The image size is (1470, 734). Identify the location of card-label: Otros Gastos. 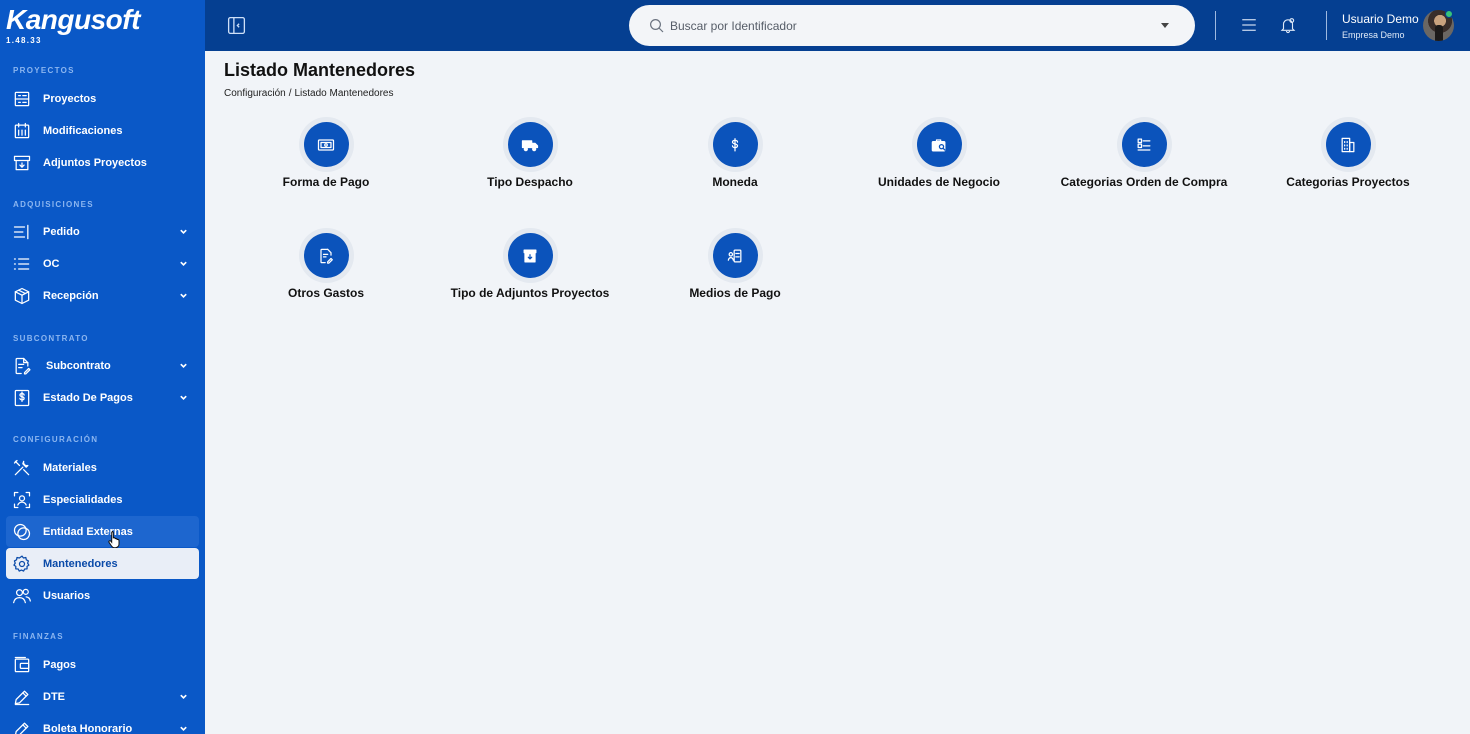
(326, 293).